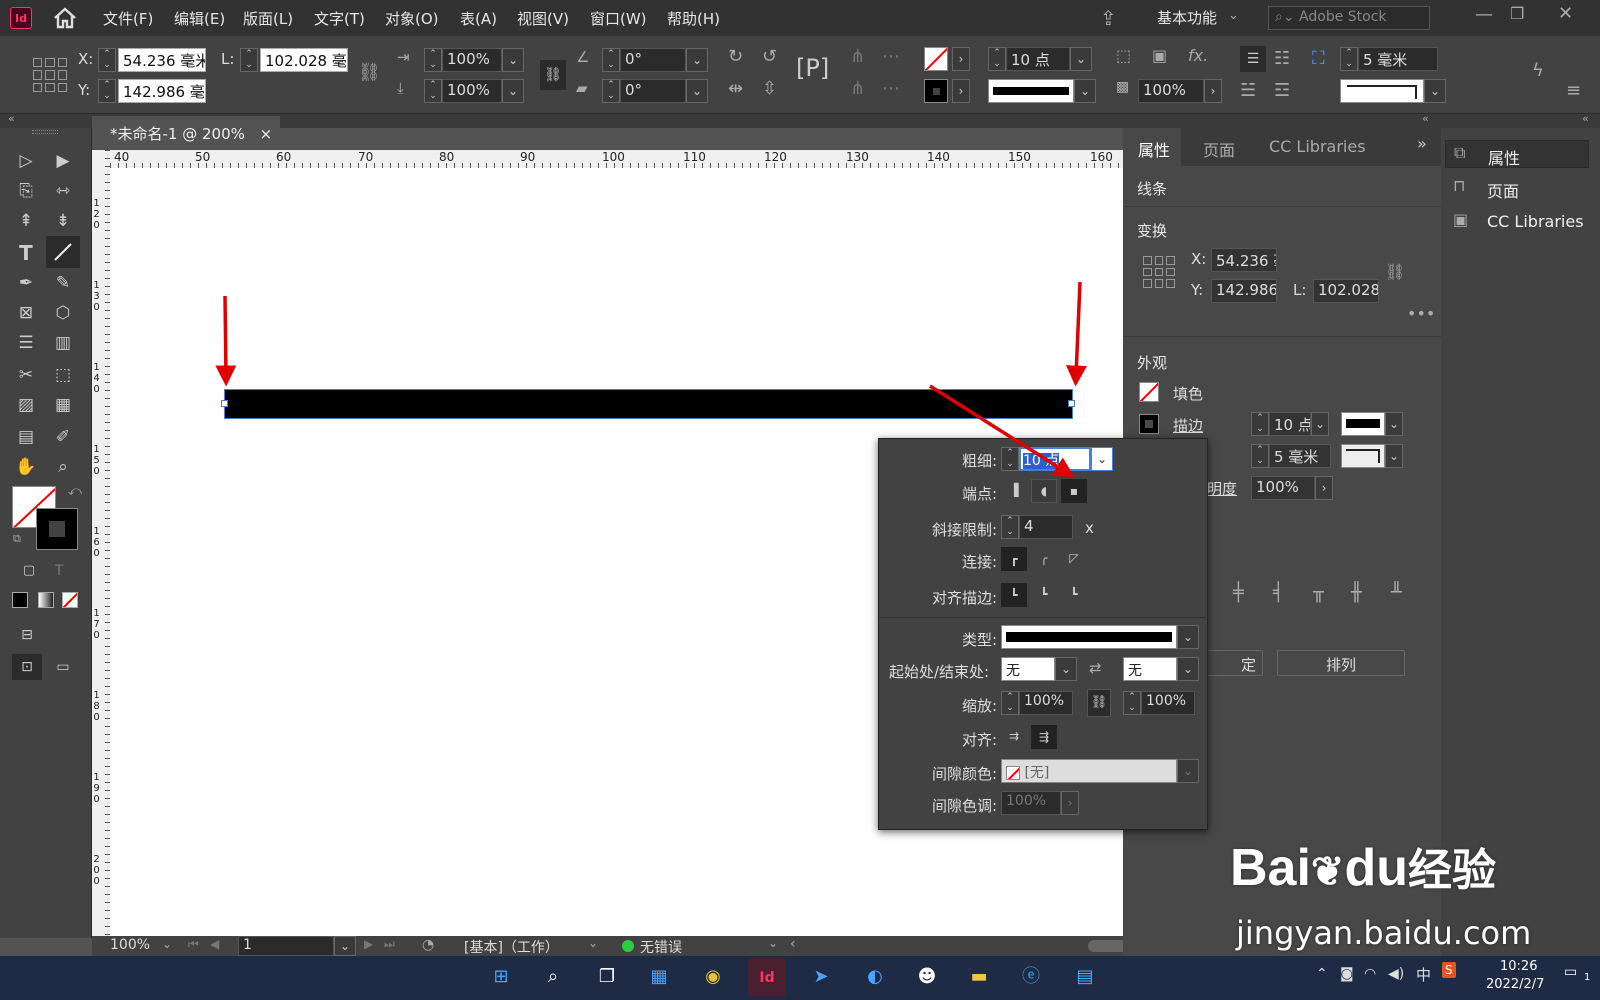 Image resolution: width=1600 pixels, height=1000 pixels. What do you see at coordinates (75, 491) in the screenshot?
I see `swap-colors-icon: ⤺` at bounding box center [75, 491].